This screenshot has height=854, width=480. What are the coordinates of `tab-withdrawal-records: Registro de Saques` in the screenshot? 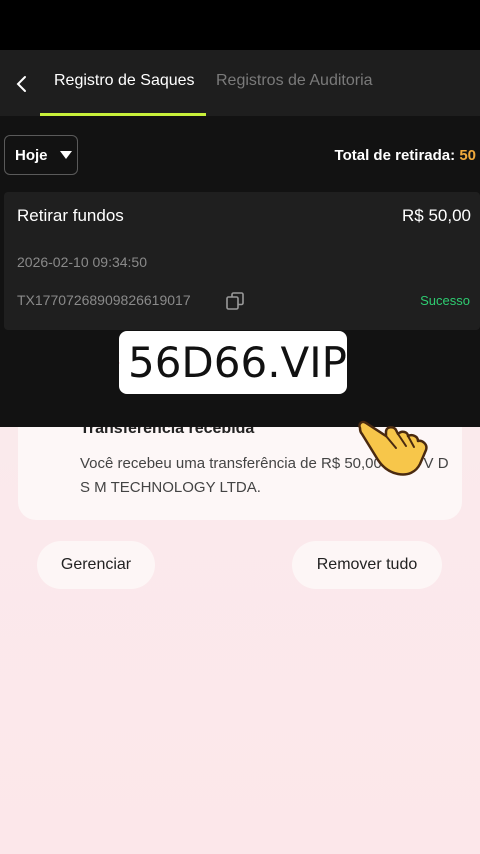 It's located at (124, 81).